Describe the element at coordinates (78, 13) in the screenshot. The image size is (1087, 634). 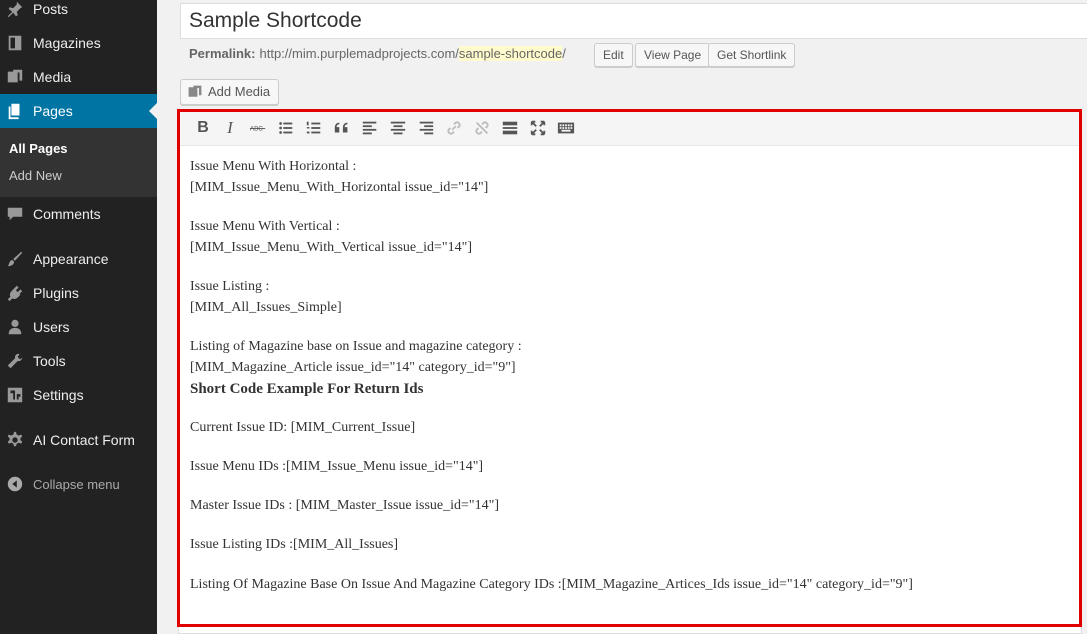
I see `menu-posts: Posts` at that location.